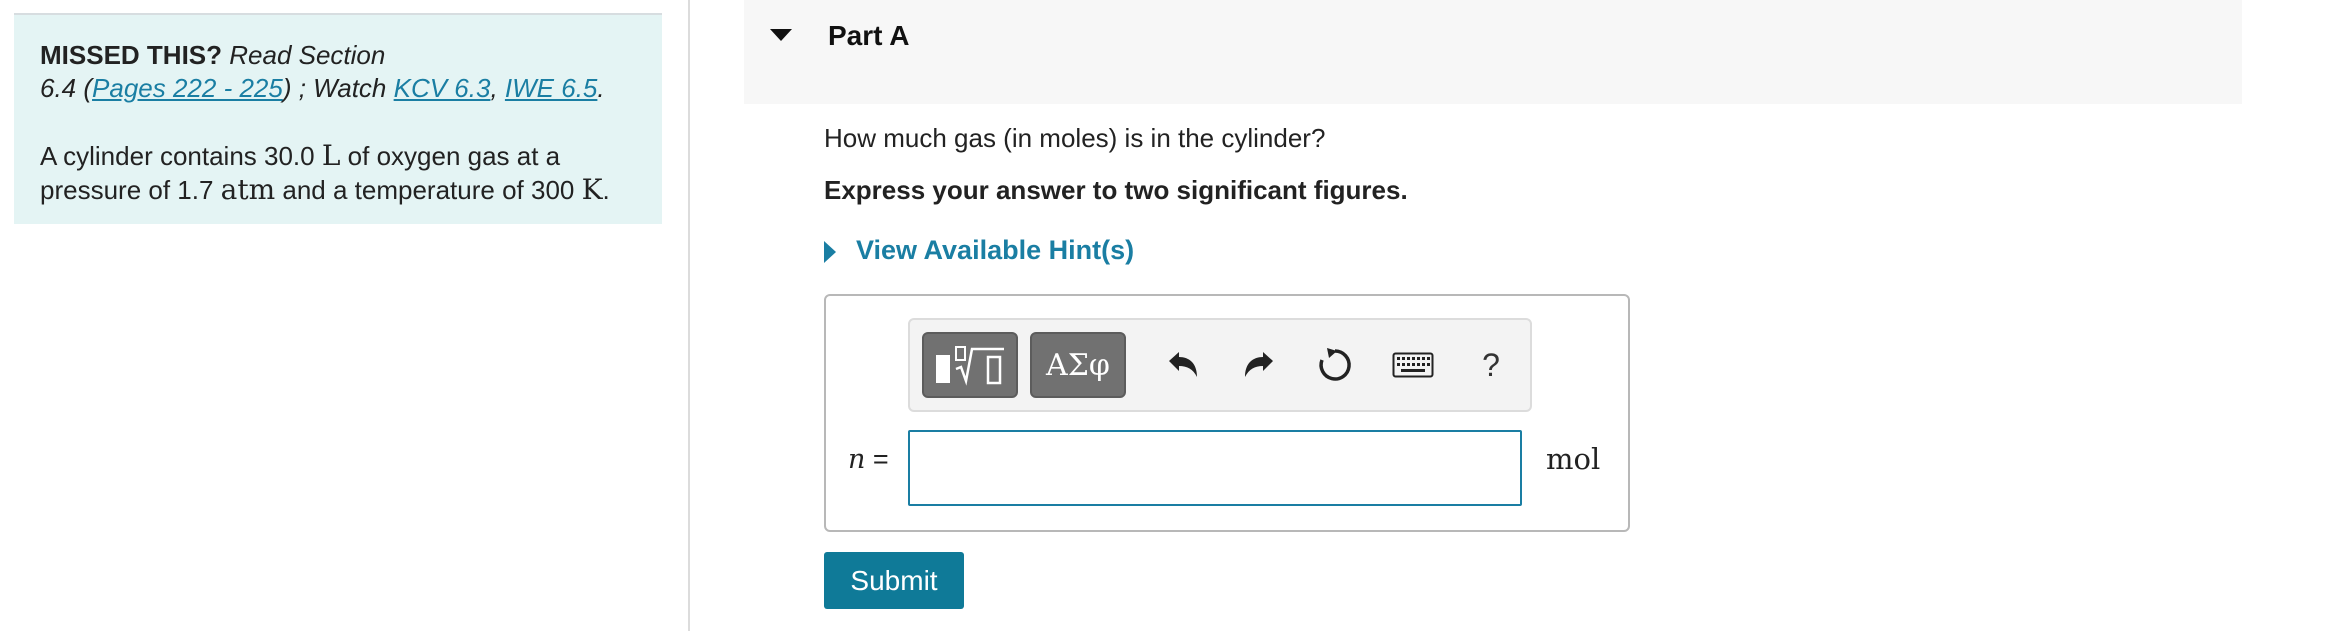 The width and height of the screenshot is (2337, 631). Describe the element at coordinates (1335, 365) in the screenshot. I see `reset-icon` at that location.